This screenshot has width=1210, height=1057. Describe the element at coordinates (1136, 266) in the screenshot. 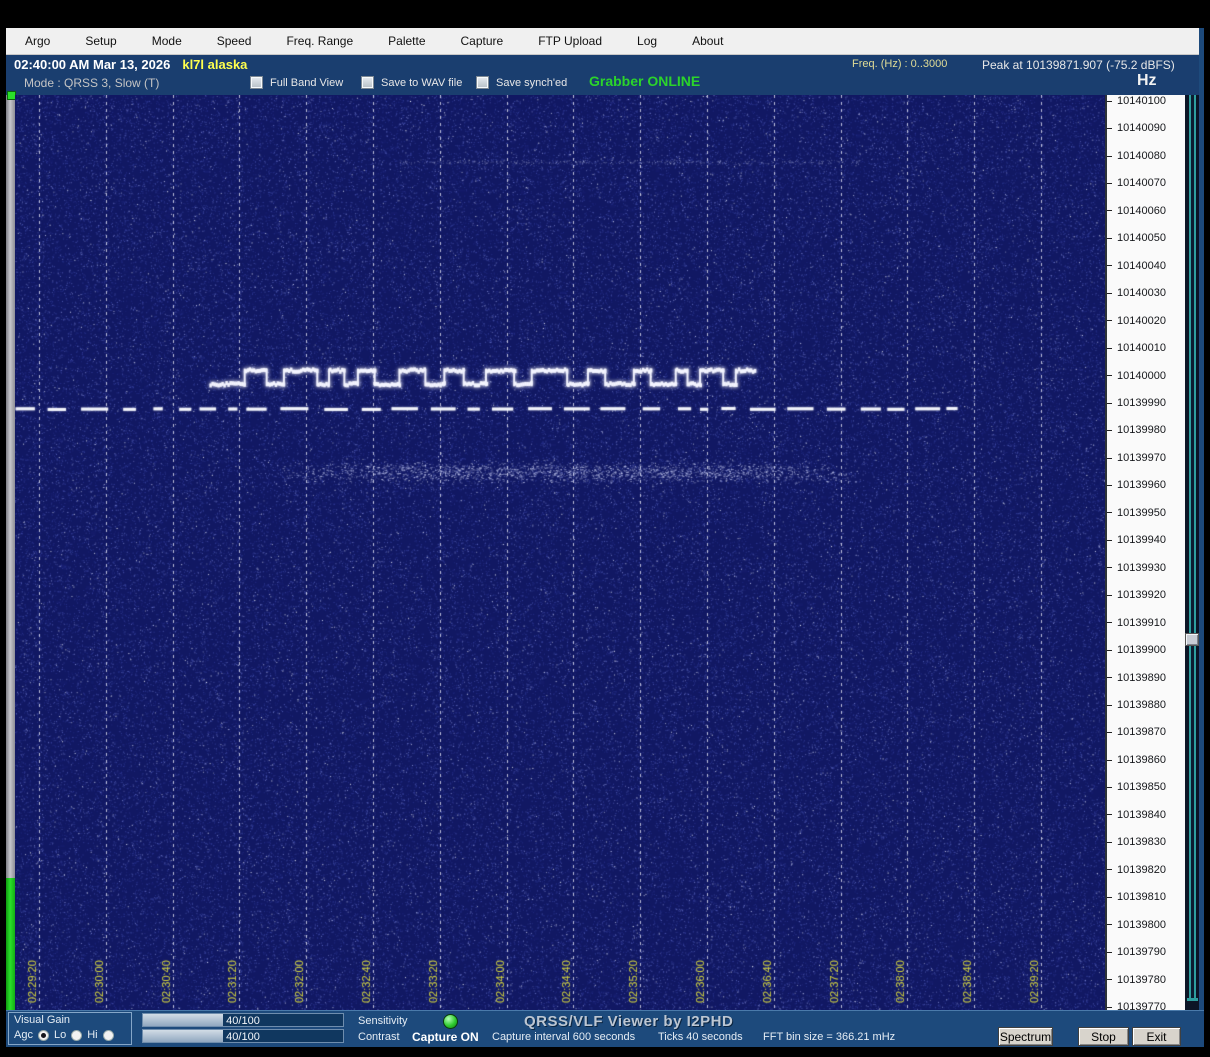

I see `freq-scale-label: 10140040` at that location.